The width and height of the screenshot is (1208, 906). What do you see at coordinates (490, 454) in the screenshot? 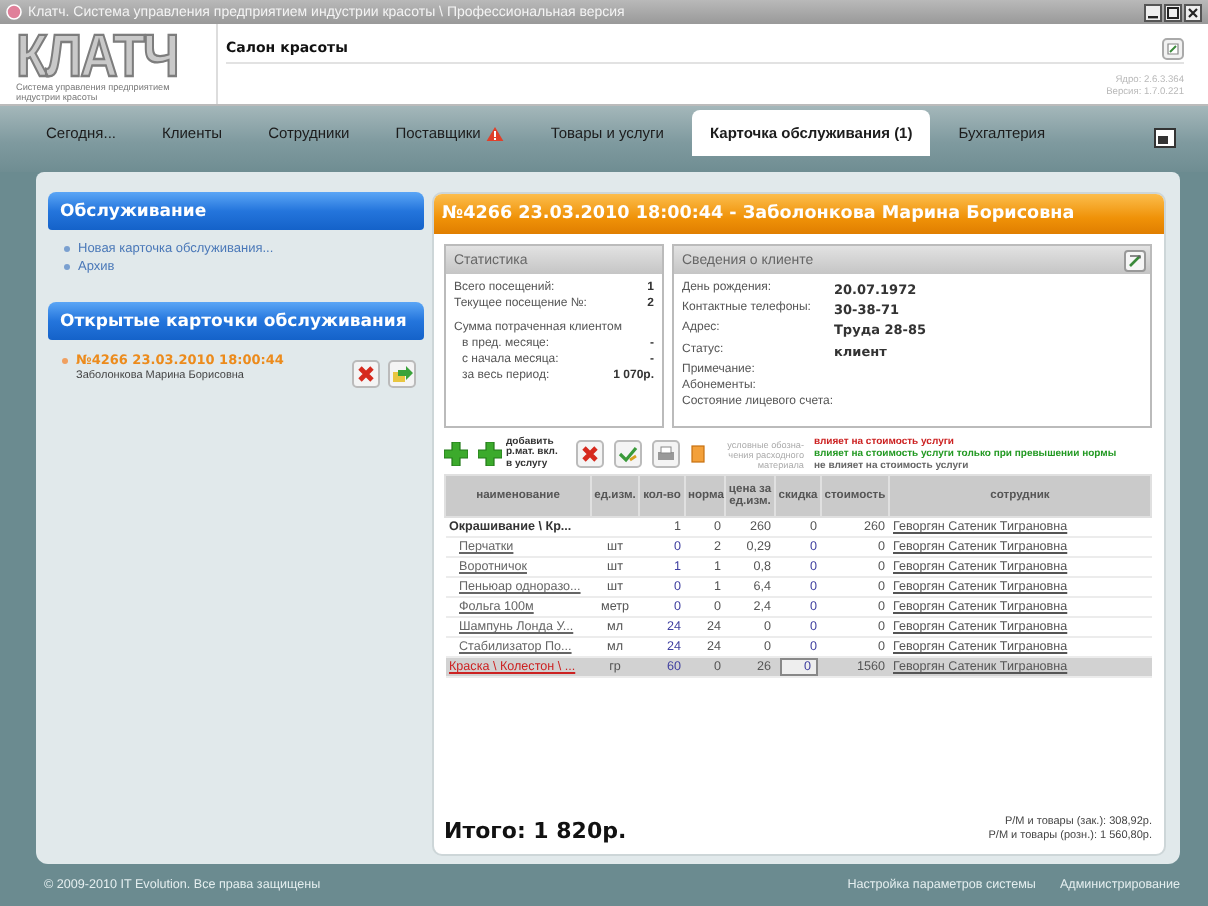
I see `plus-icon` at bounding box center [490, 454].